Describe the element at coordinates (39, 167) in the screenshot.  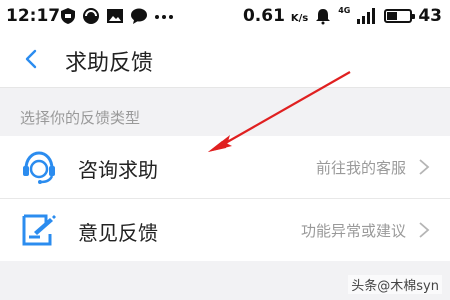
I see `headset-agent-icon` at that location.